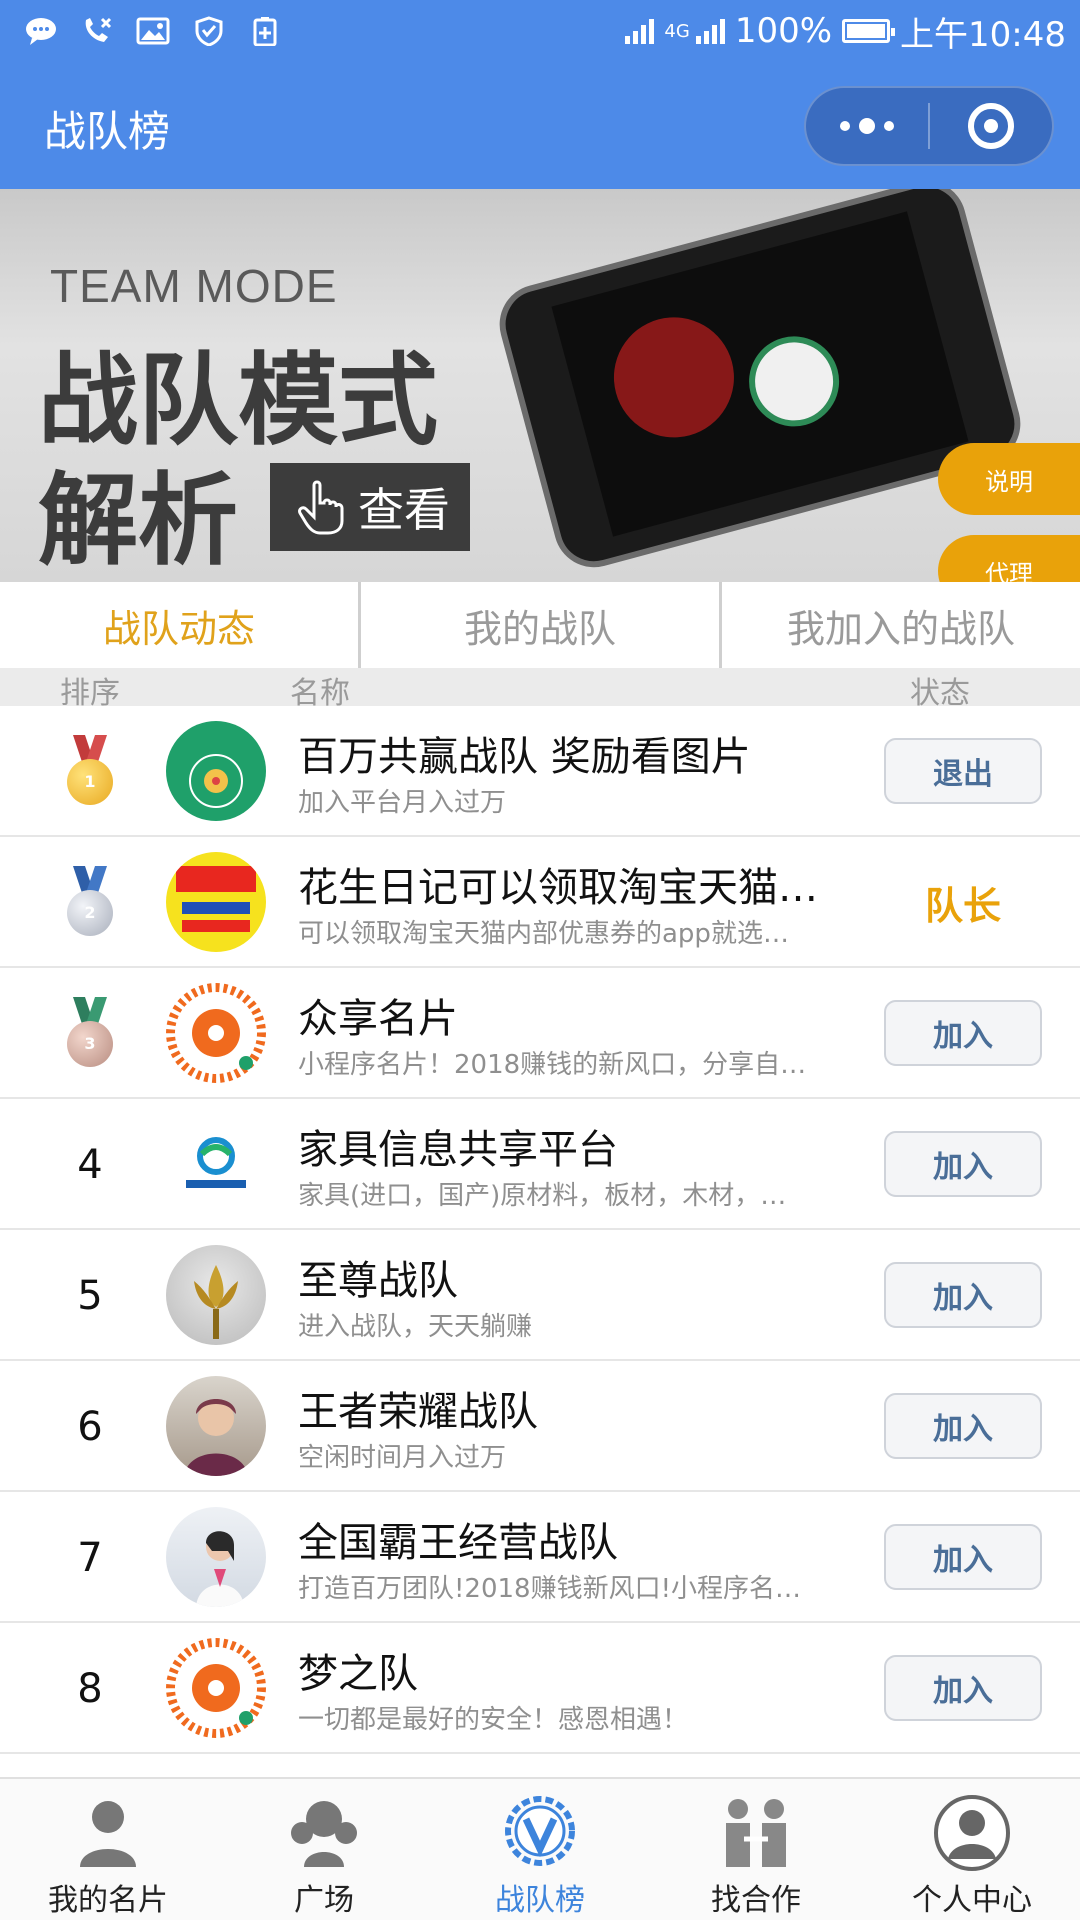 This screenshot has width=1080, height=1920. I want to click on nav-profile: 个人中心, so click(972, 1849).